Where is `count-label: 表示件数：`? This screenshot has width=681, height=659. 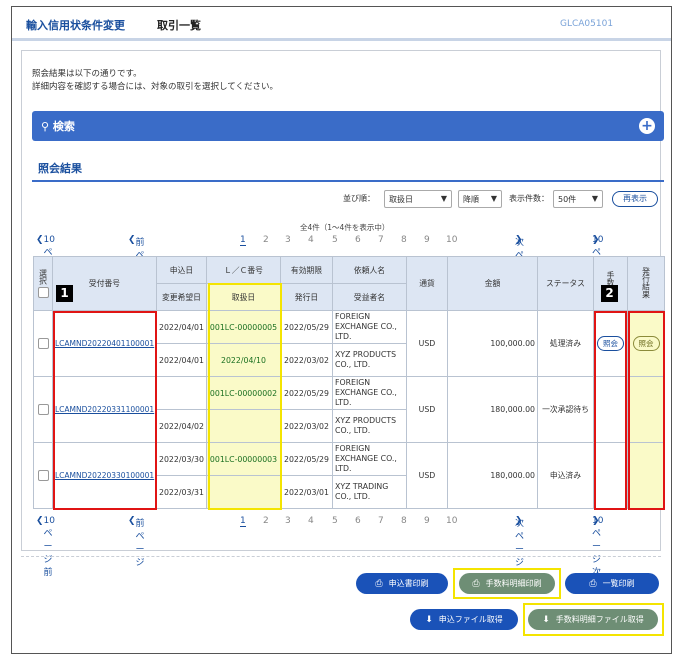 count-label: 表示件数： is located at coordinates (529, 198).